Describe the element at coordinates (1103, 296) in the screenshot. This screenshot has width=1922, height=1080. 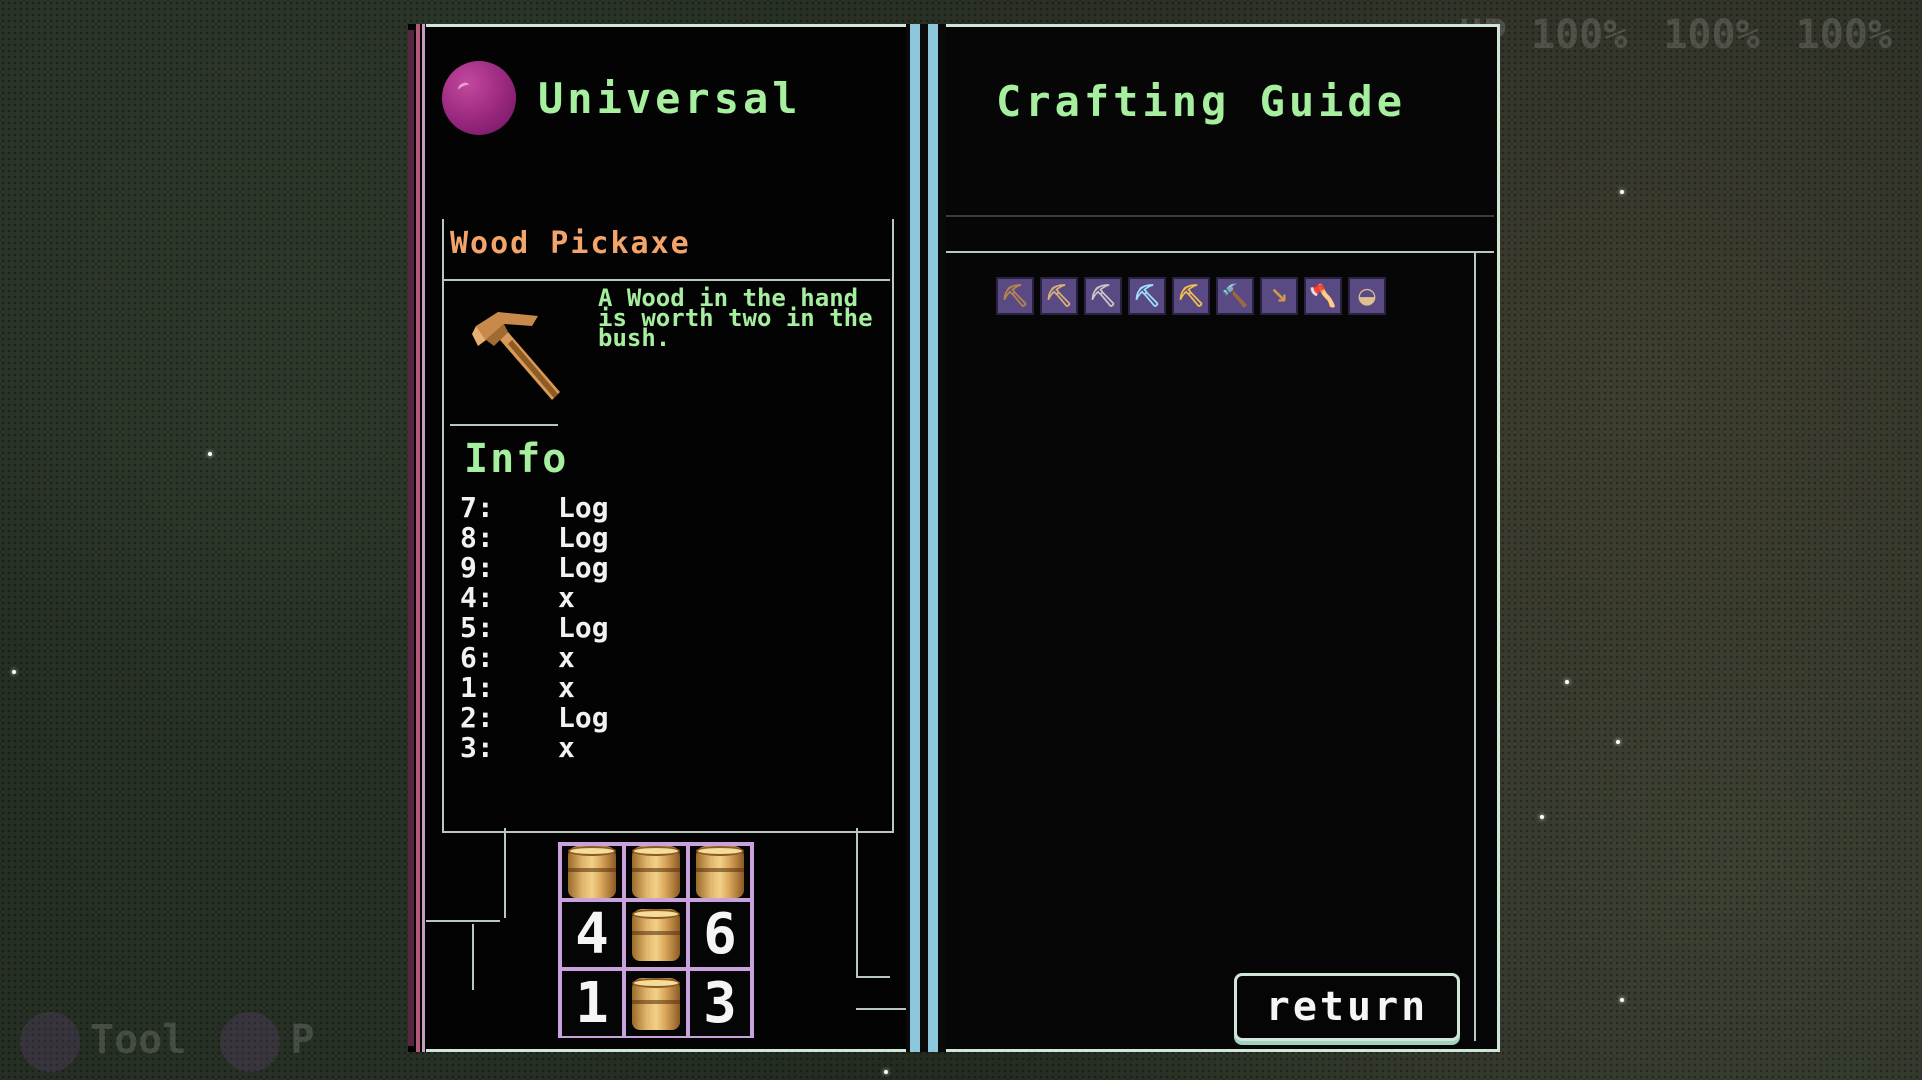
I see `iron-pickaxe-icon: ⛏` at that location.